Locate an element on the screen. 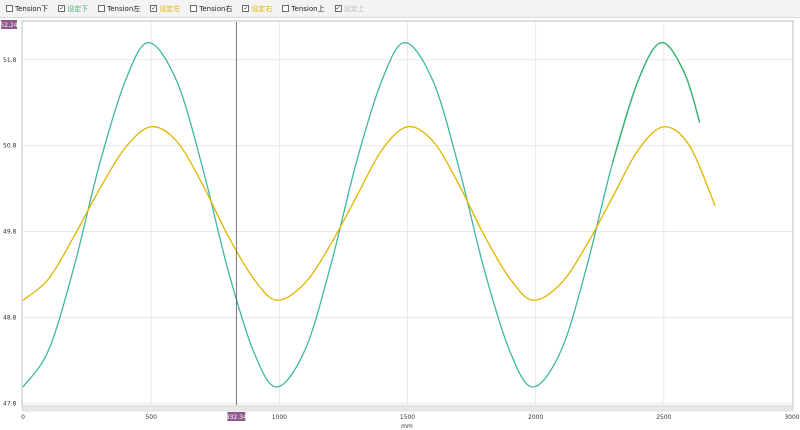 This screenshot has width=800, height=430. x-tick-label: 1000 is located at coordinates (279, 417).